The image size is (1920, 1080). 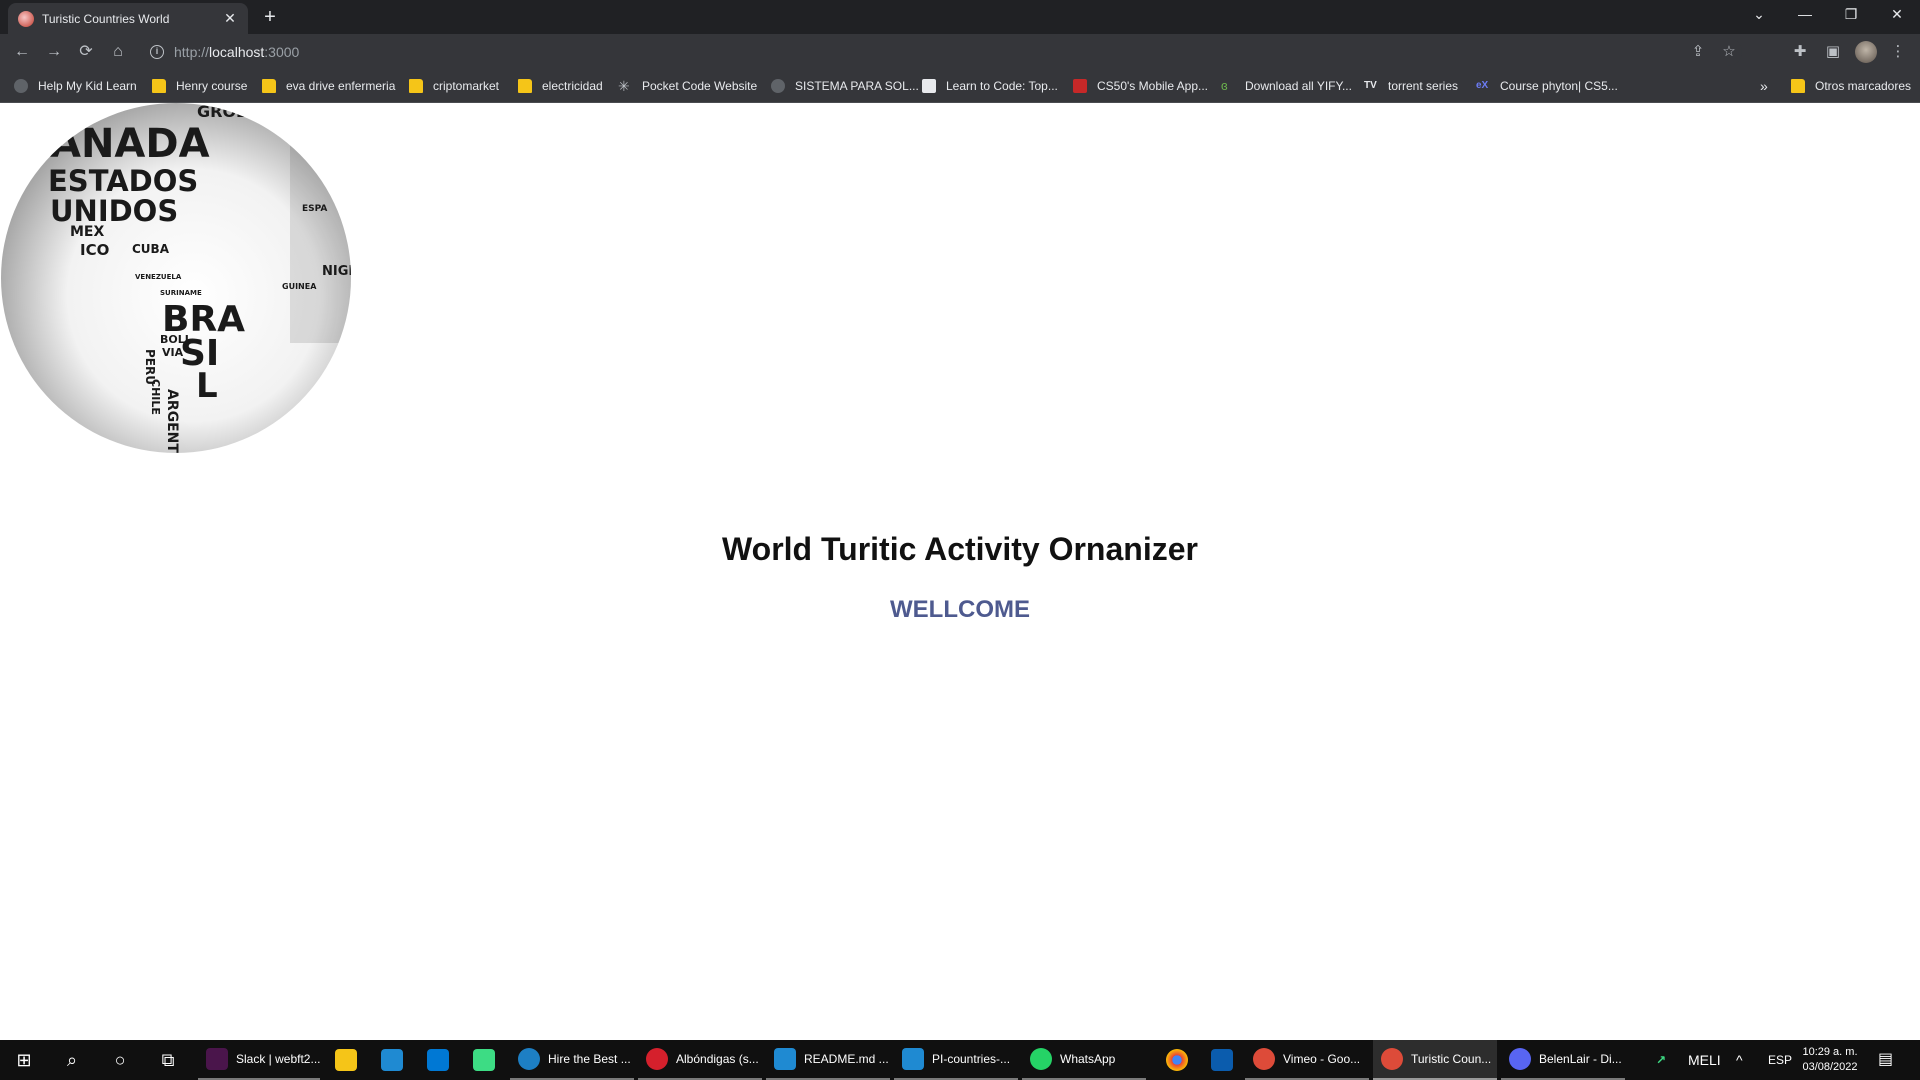 I want to click on bookmark-eva-drive: eva drive enfermeria, so click(x=328, y=86).